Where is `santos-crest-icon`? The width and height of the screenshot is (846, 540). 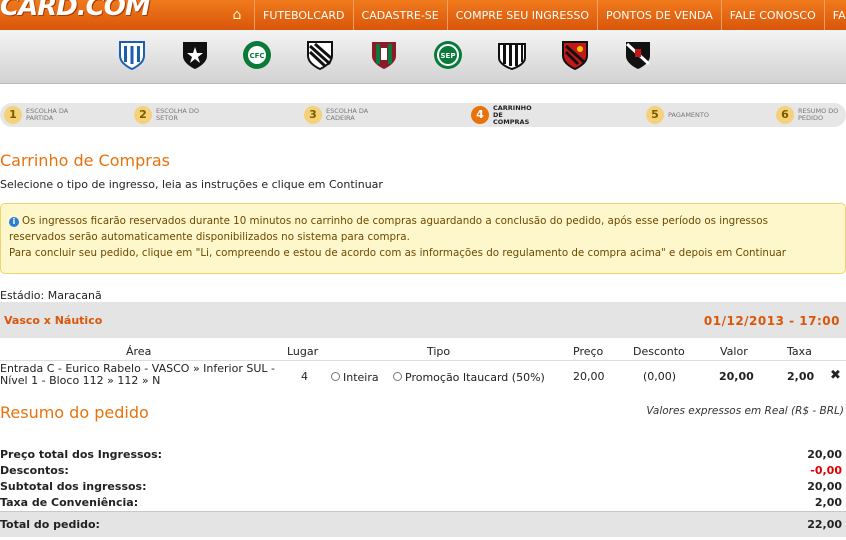
santos-crest-icon is located at coordinates (512, 55).